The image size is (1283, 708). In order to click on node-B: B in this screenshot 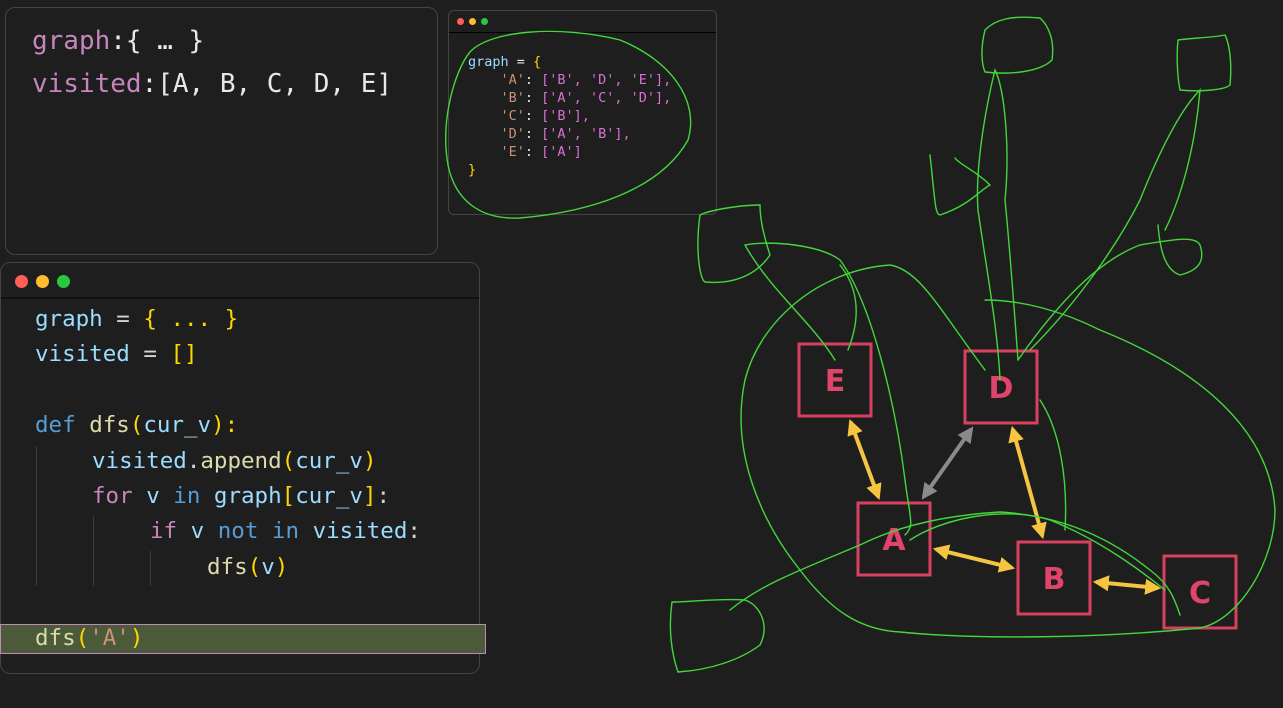, I will do `click(1054, 578)`.